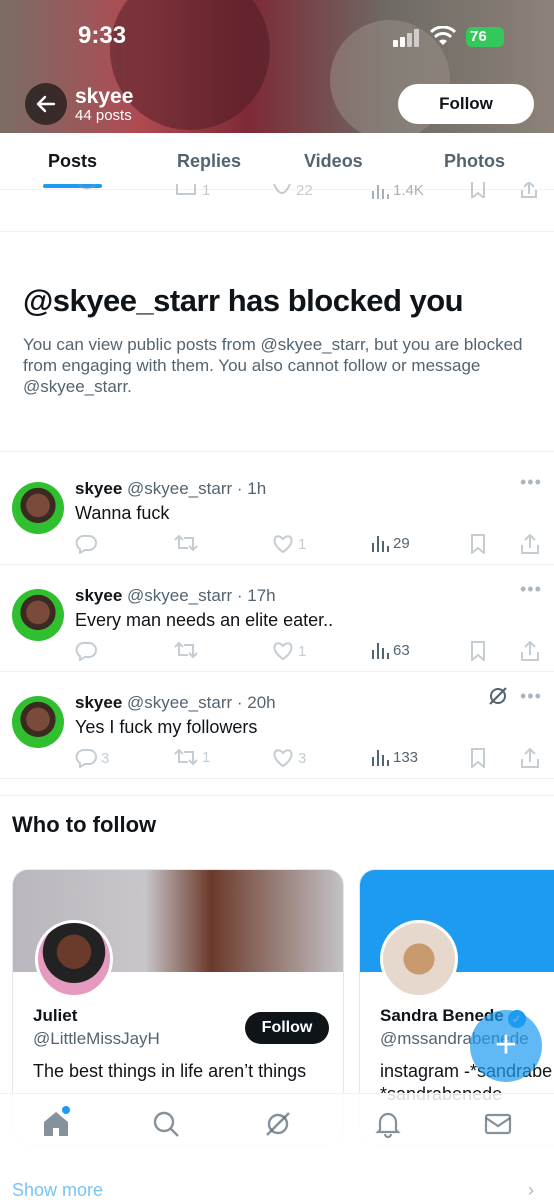 The image size is (554, 1200). I want to click on follow-button: Follow, so click(466, 104).